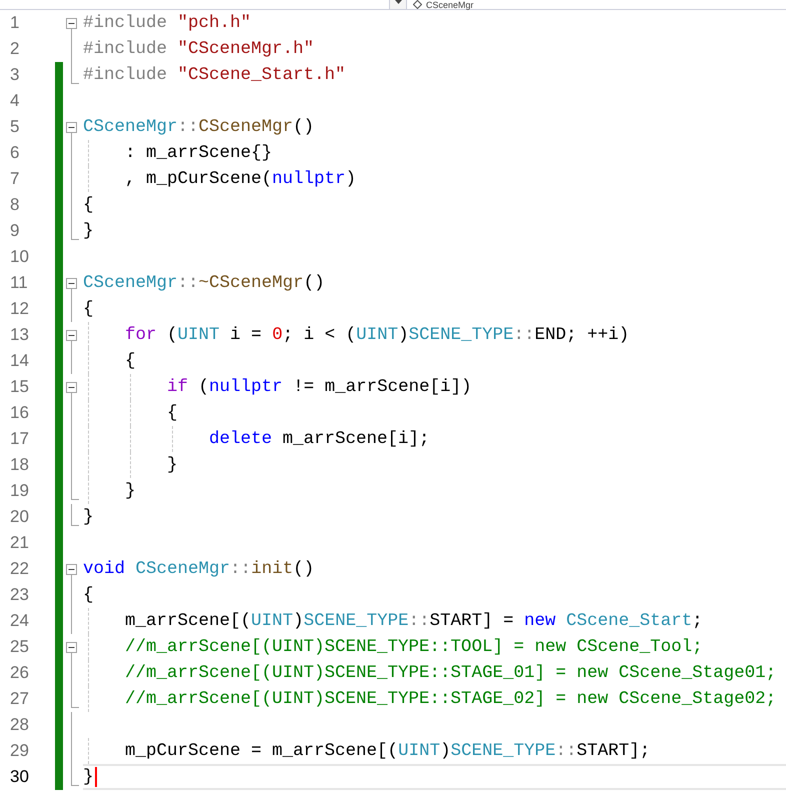  I want to click on line-number: 17, so click(19, 439).